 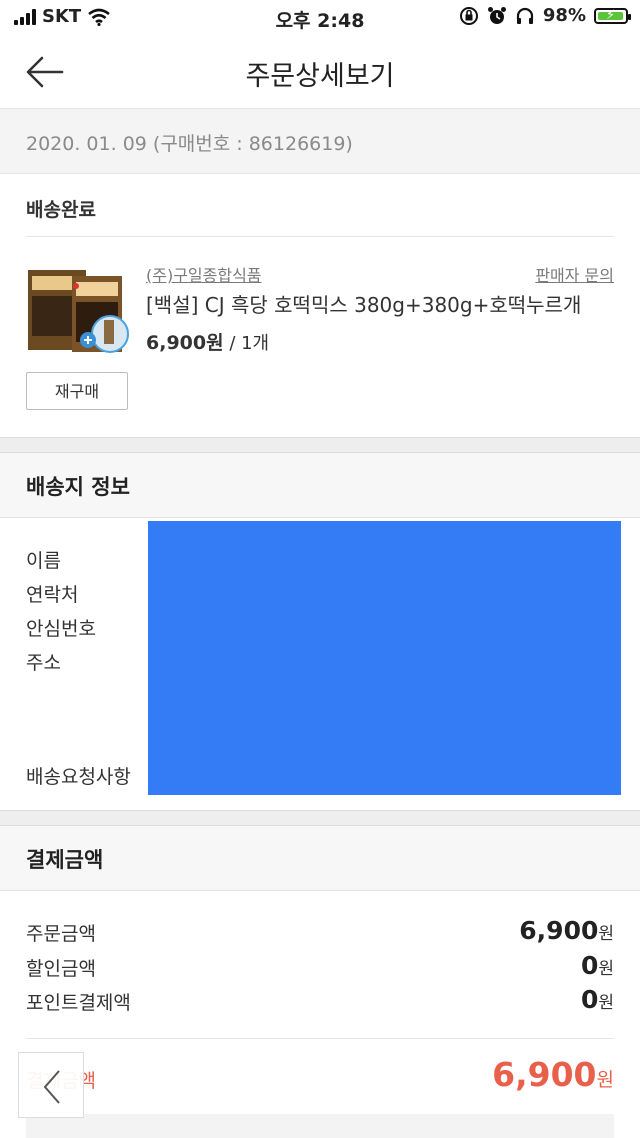 What do you see at coordinates (189, 144) in the screenshot?
I see `order-date-number: 2020. 01. 09 (구매번호 : 86126619)` at bounding box center [189, 144].